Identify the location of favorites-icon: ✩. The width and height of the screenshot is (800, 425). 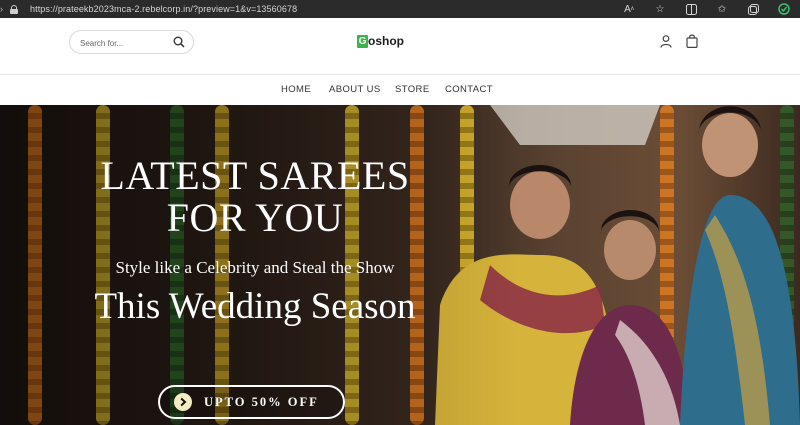
(722, 9).